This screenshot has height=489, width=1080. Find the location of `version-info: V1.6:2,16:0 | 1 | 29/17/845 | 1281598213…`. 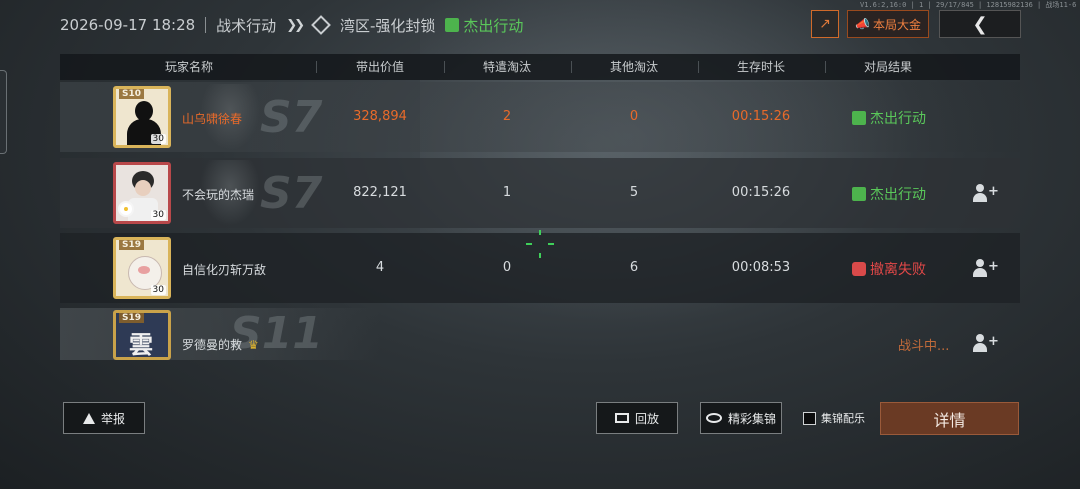

version-info: V1.6:2,16:0 | 1 | 29/17/845 | 1281598213… is located at coordinates (968, 5).